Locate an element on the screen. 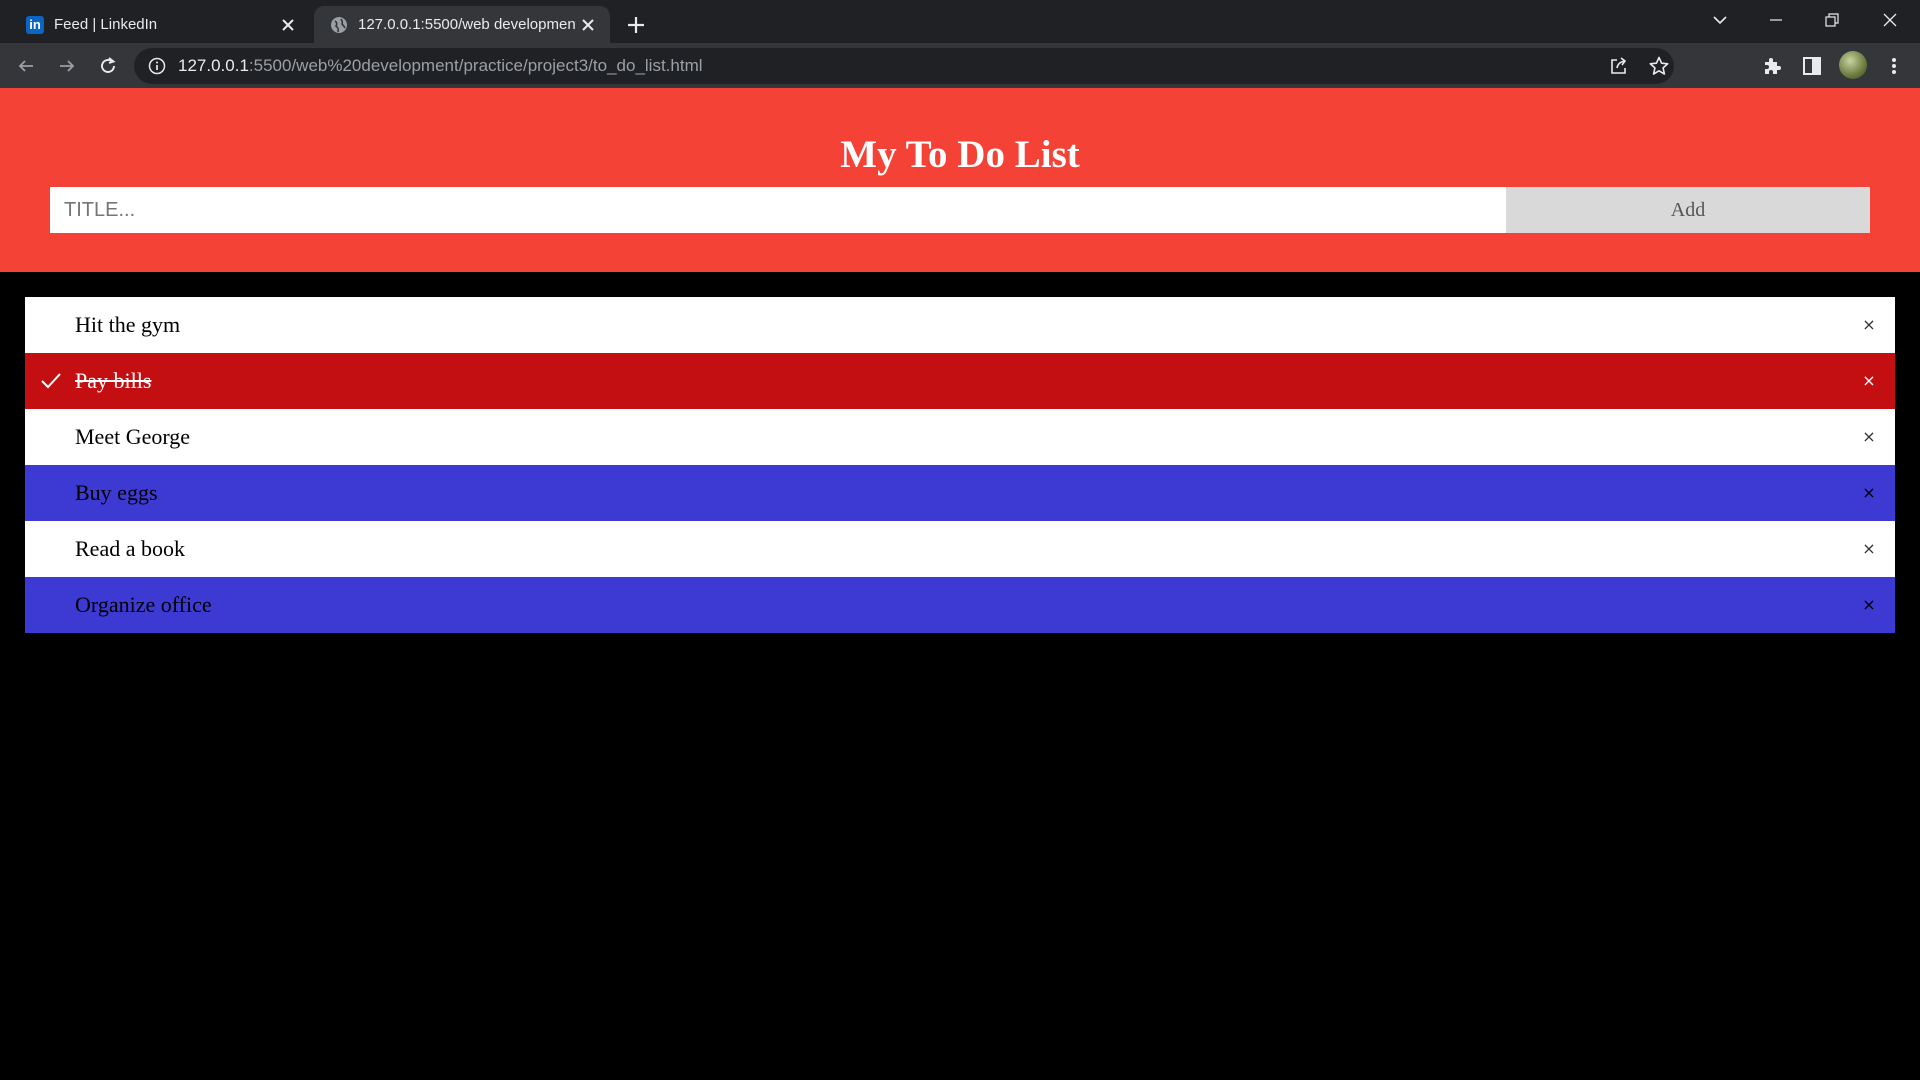 The height and width of the screenshot is (1080, 1920). tab-linkedin: in Feed | LinkedIn is located at coordinates (160, 24).